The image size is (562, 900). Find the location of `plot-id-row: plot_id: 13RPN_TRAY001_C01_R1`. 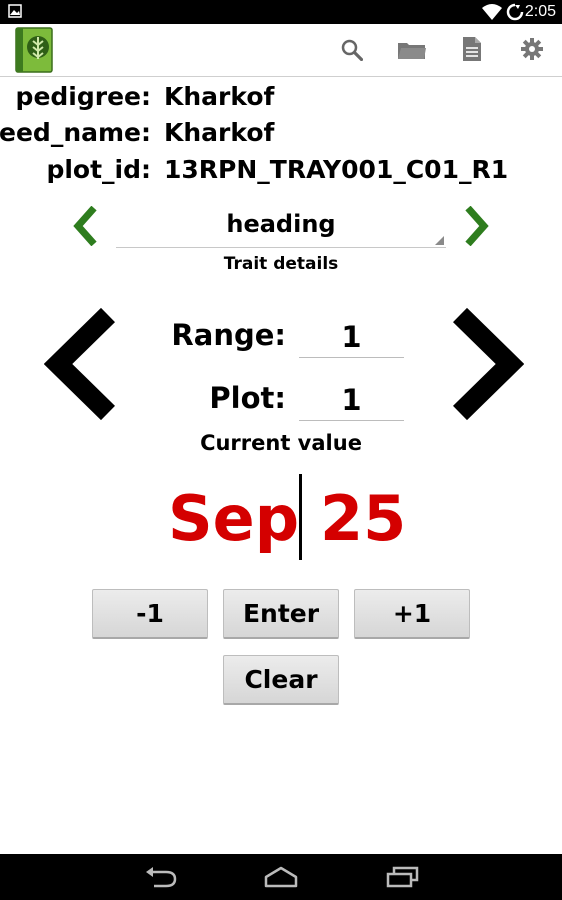

plot-id-row: plot_id: 13RPN_TRAY001_C01_R1 is located at coordinates (281, 173).